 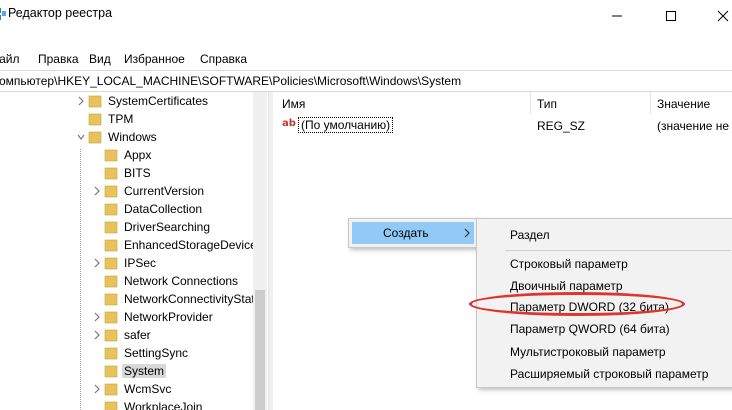 I want to click on tree-item: Windows, so click(x=134, y=137).